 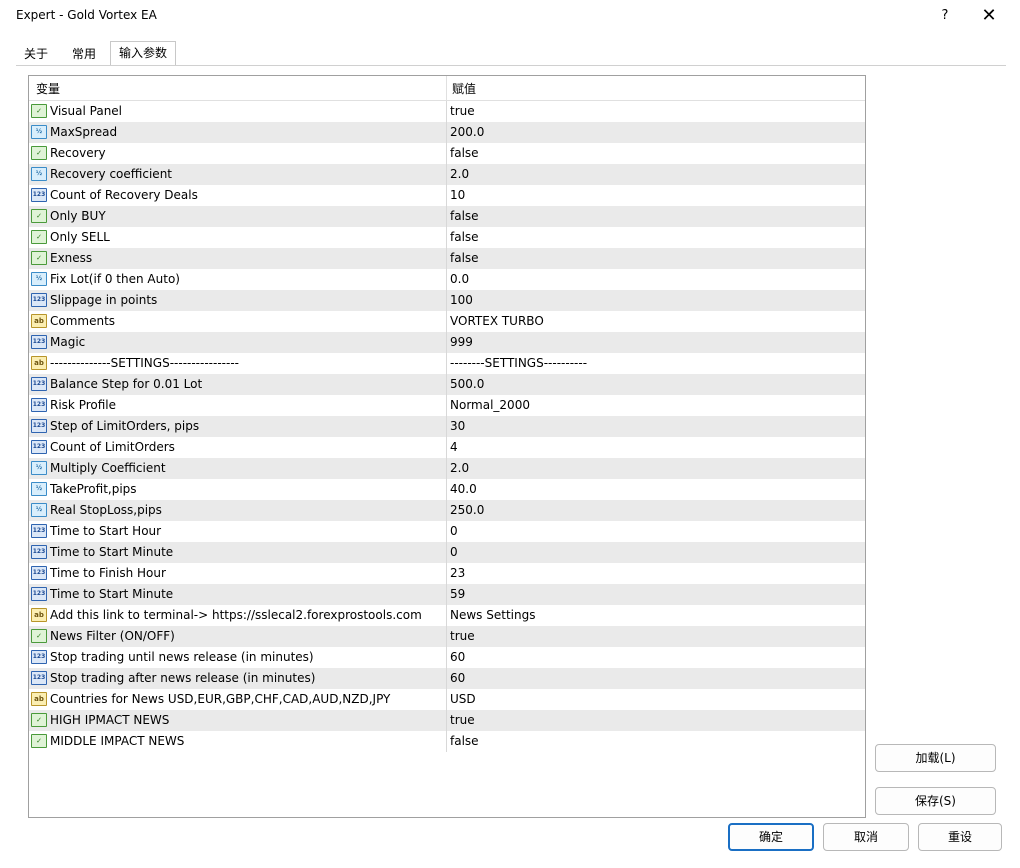 What do you see at coordinates (447, 111) in the screenshot?
I see `table-row: ✓ Visual Panel true` at bounding box center [447, 111].